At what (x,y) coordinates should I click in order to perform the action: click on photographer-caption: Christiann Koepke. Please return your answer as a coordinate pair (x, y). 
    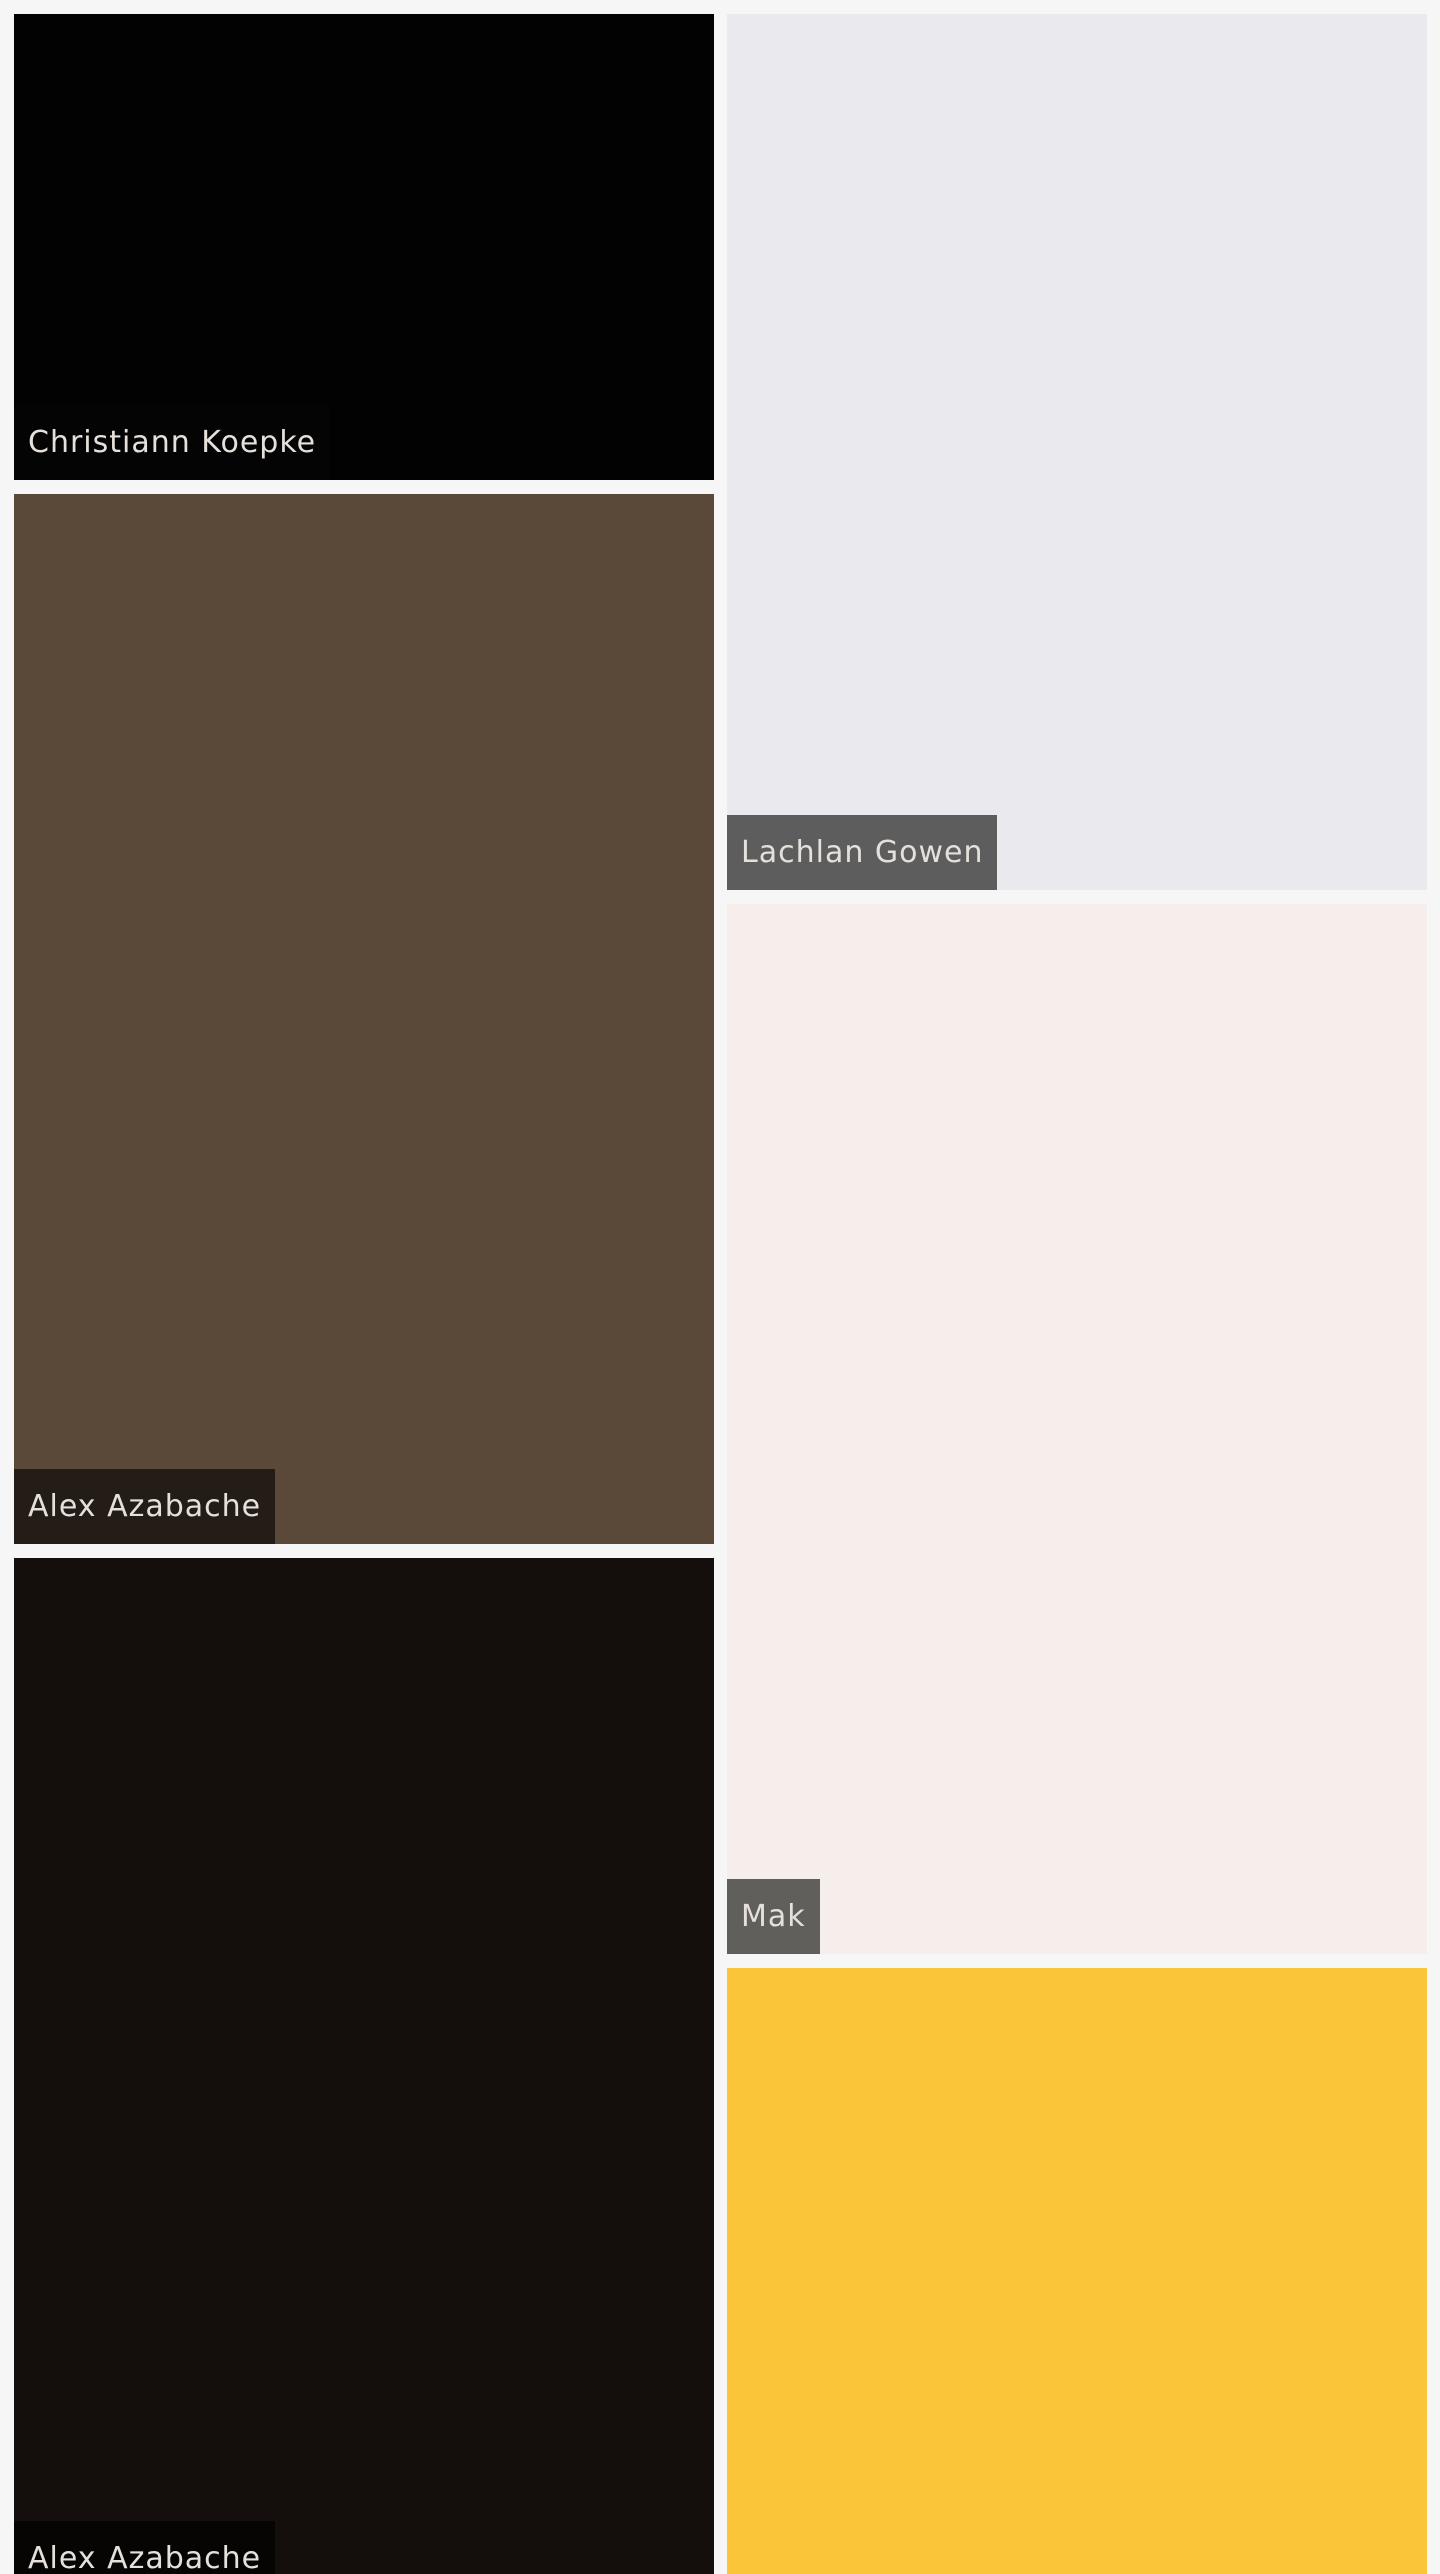
    Looking at the image, I should click on (172, 442).